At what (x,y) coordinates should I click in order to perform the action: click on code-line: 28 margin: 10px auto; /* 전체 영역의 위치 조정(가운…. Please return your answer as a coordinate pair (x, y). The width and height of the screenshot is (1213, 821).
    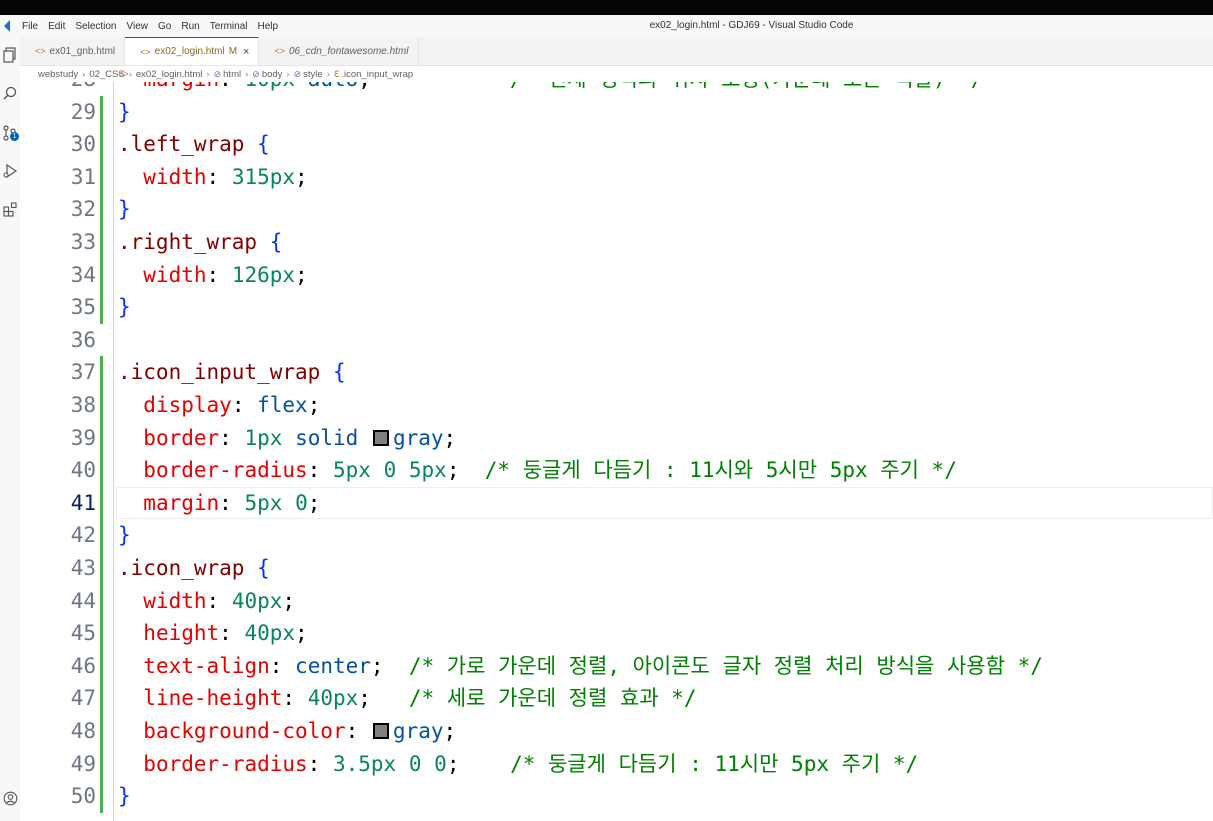
    Looking at the image, I should click on (616, 89).